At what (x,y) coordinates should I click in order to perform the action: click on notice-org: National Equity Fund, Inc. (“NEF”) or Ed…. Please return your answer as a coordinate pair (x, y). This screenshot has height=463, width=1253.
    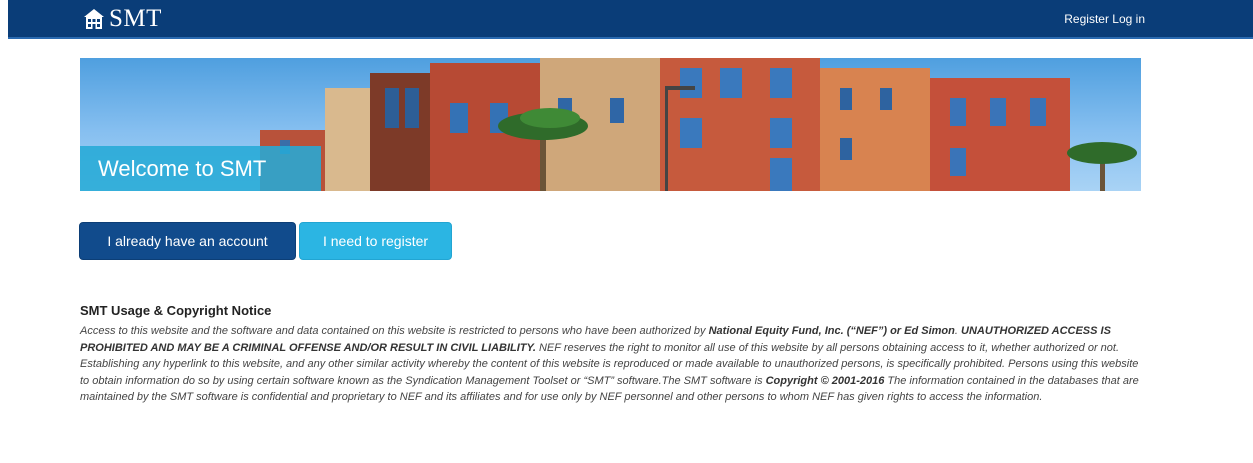
    Looking at the image, I should click on (831, 331).